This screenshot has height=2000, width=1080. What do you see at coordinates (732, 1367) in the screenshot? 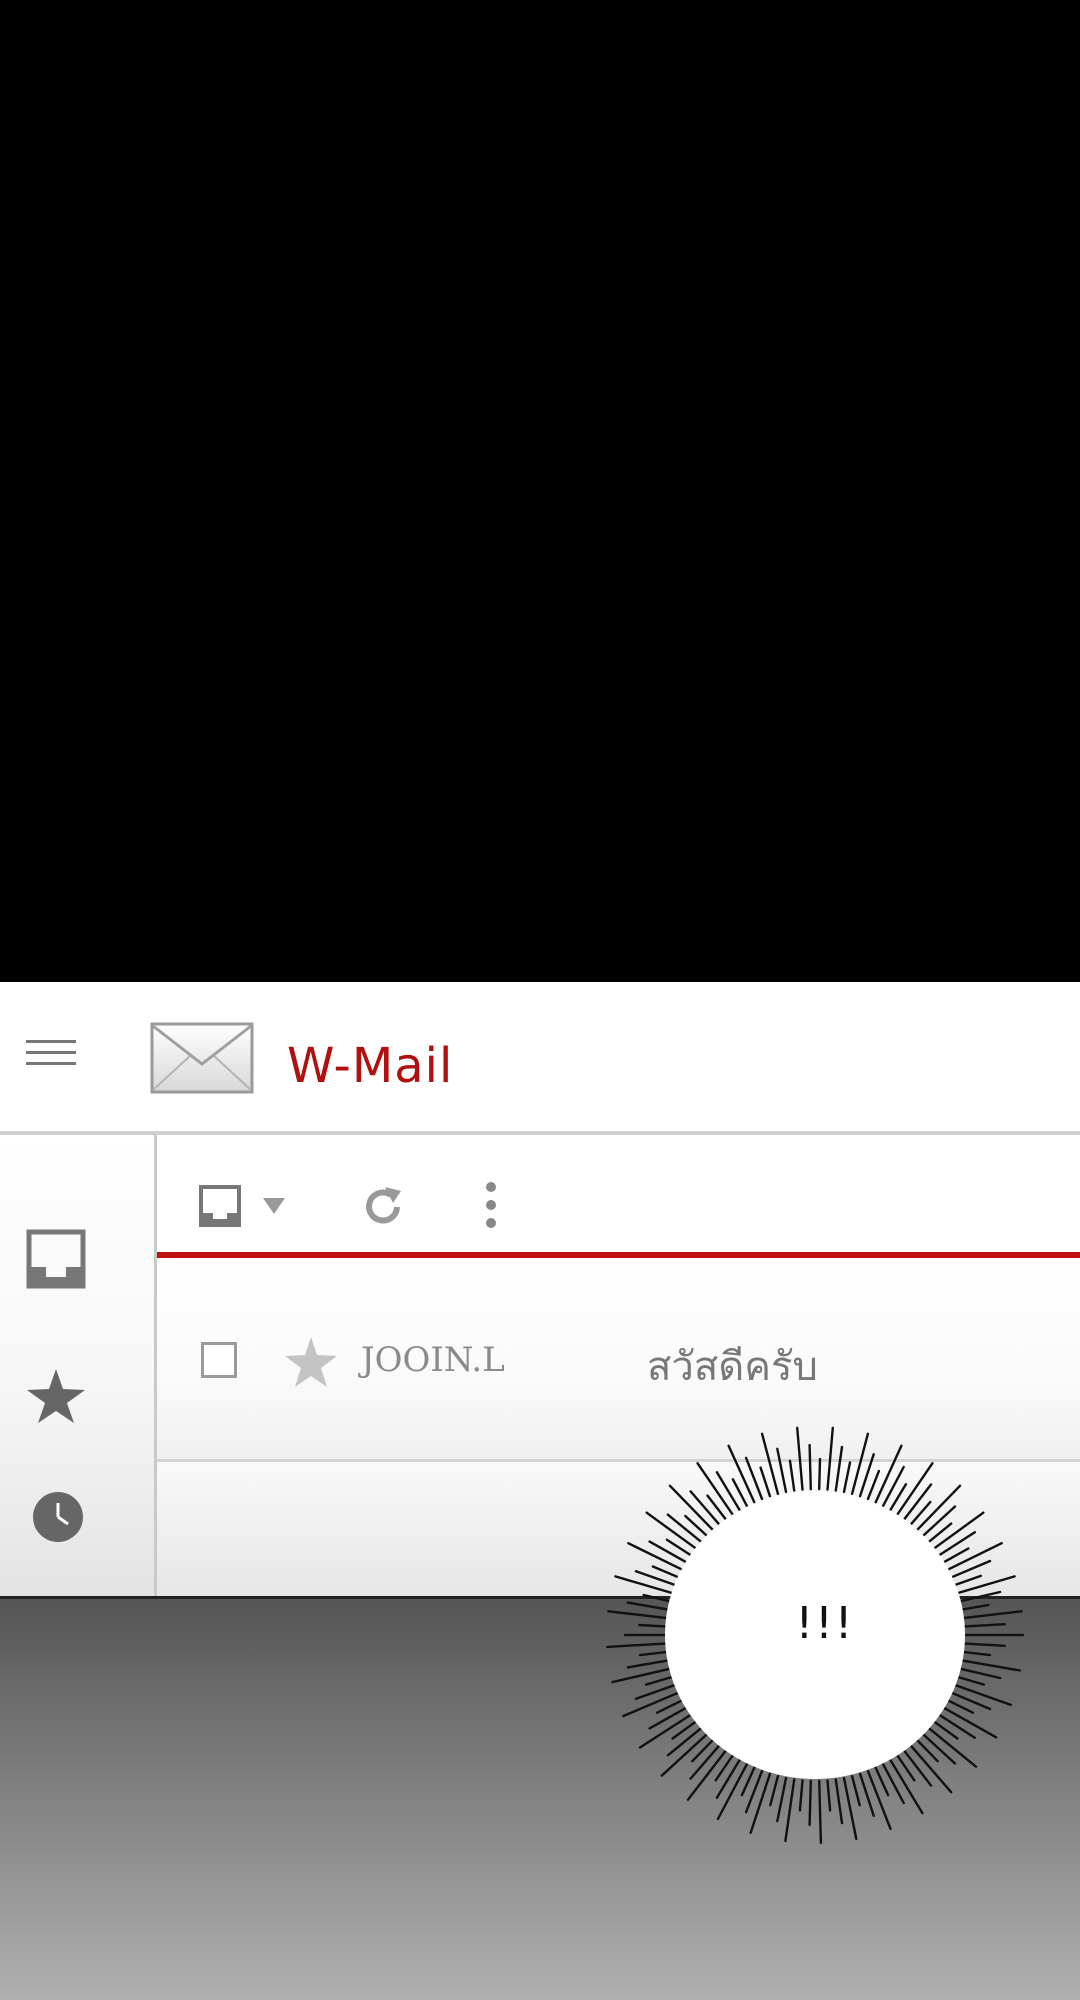
I see `mail-subject: สวัสดีครับ` at bounding box center [732, 1367].